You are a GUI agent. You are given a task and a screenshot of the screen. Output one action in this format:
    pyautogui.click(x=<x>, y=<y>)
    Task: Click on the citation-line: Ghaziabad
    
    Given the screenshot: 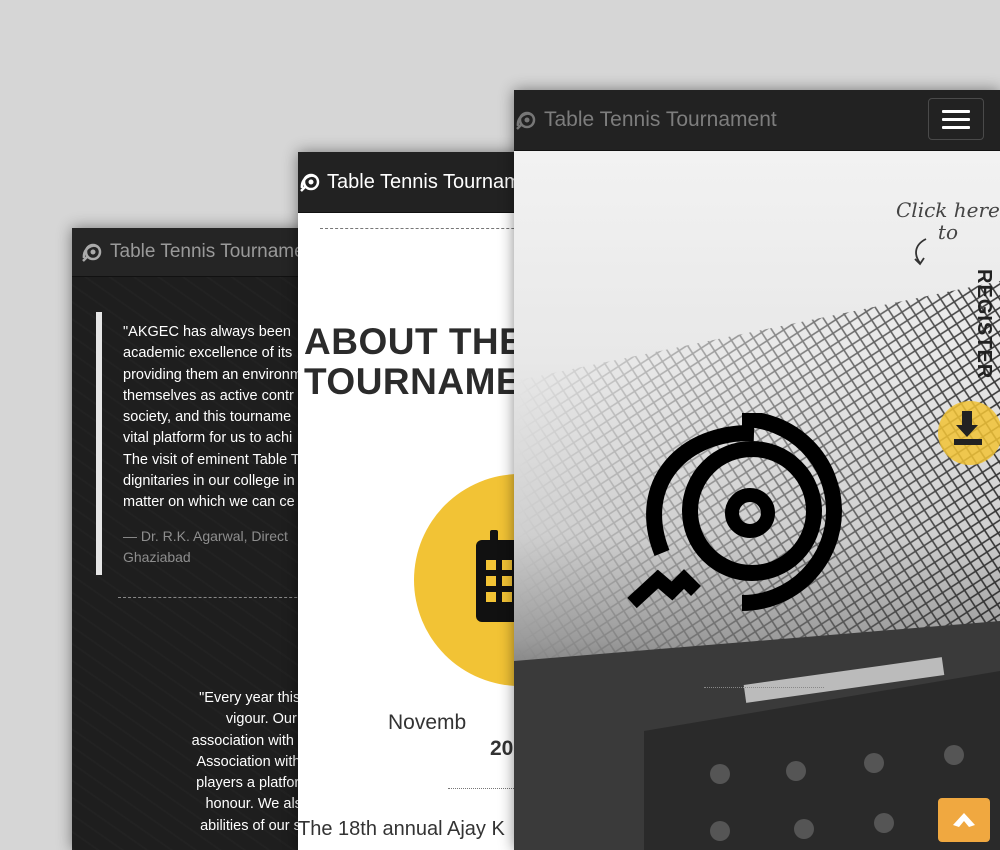 What is the action you would take?
    pyautogui.click(x=157, y=556)
    